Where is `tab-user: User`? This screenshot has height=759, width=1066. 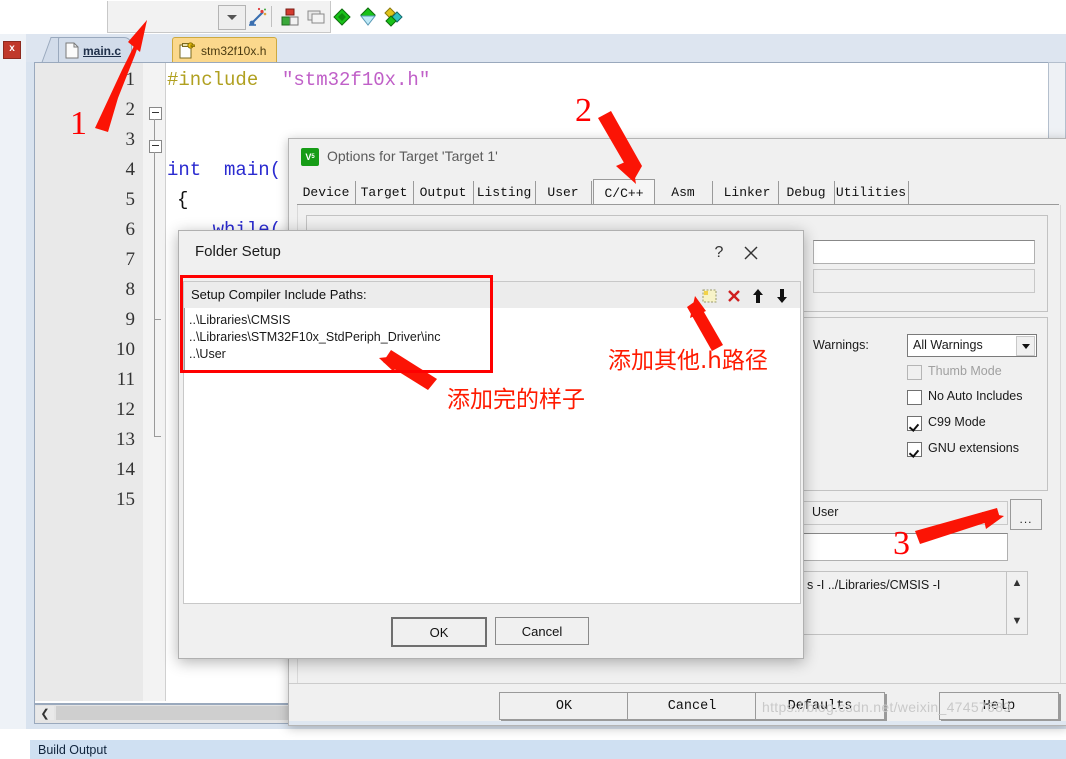 tab-user: User is located at coordinates (563, 192).